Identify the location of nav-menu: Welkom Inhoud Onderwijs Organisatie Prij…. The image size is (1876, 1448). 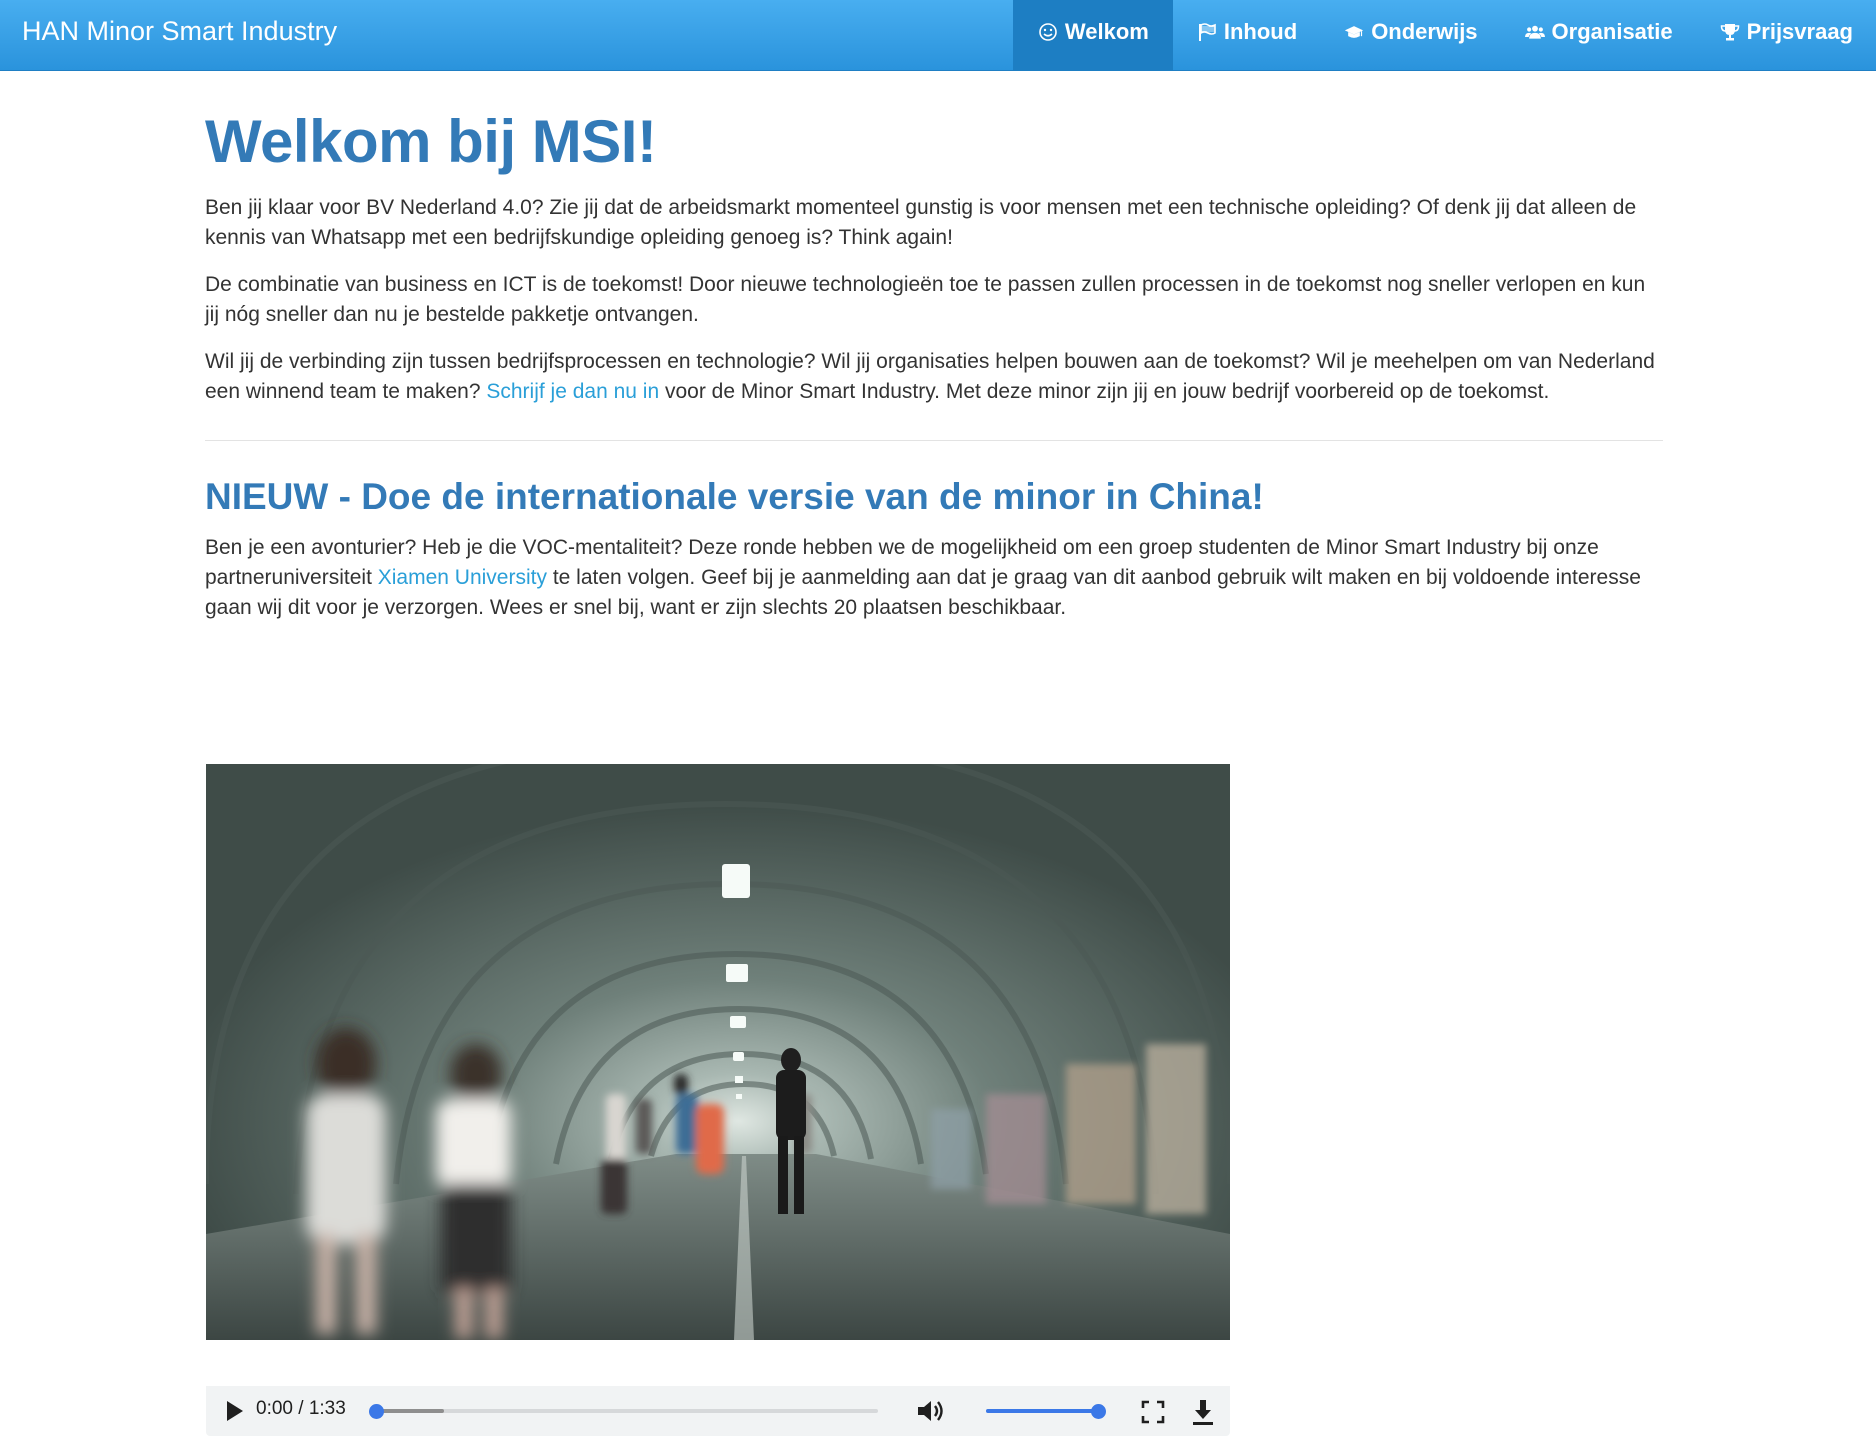
(1444, 35).